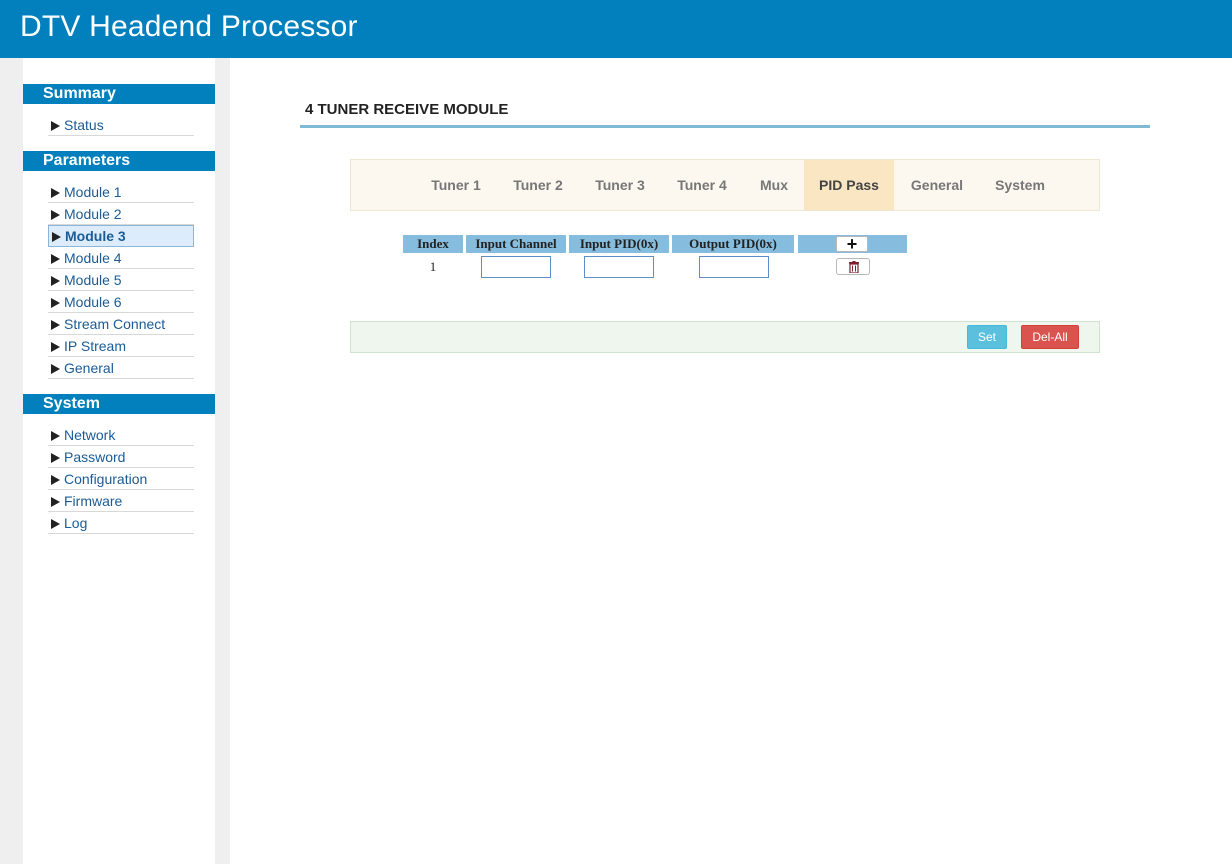 This screenshot has height=864, width=1232. What do you see at coordinates (121, 523) in the screenshot?
I see `sidebar-item-log: Log` at bounding box center [121, 523].